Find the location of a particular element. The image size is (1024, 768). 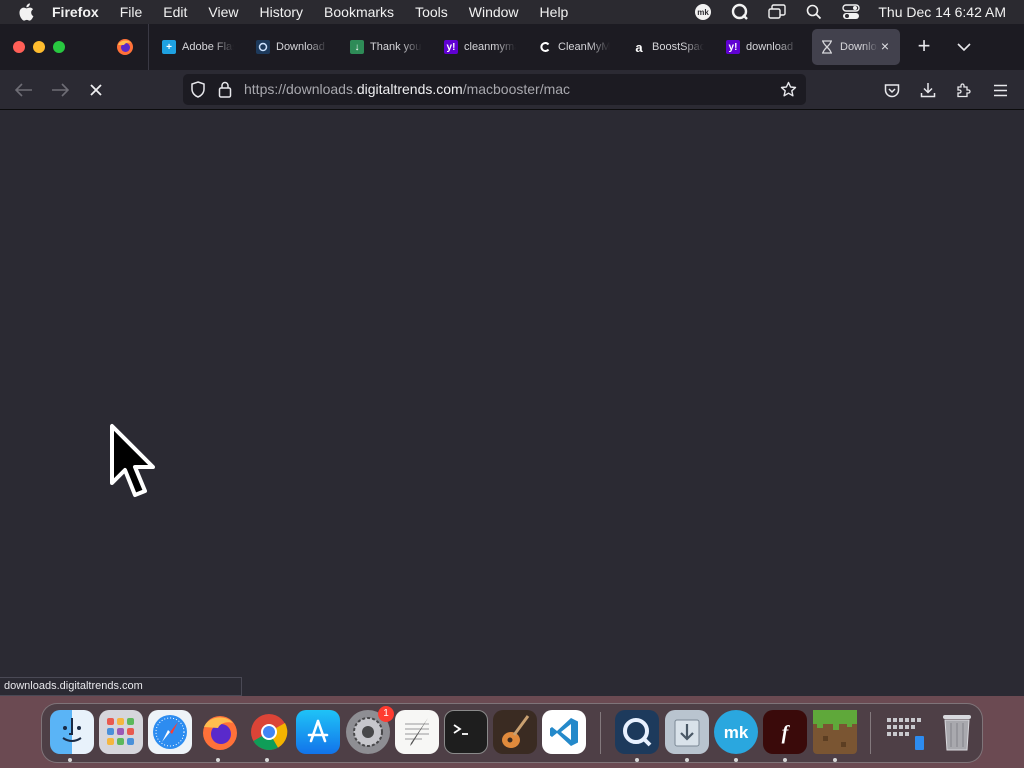

menu-tools: Tools is located at coordinates (431, 12).